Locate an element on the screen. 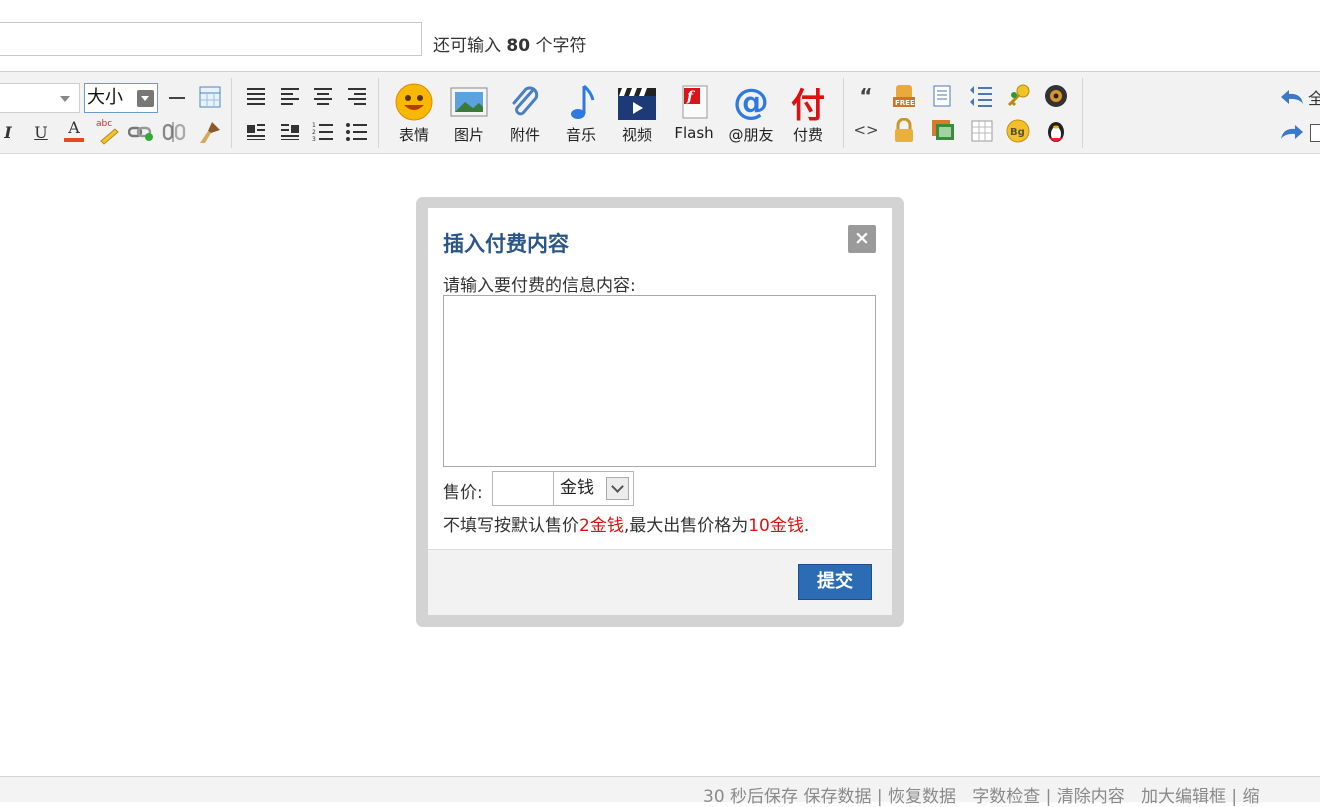 Image resolution: width=1320 pixels, height=807 pixels. svg-text: Bg is located at coordinates (1017, 132).